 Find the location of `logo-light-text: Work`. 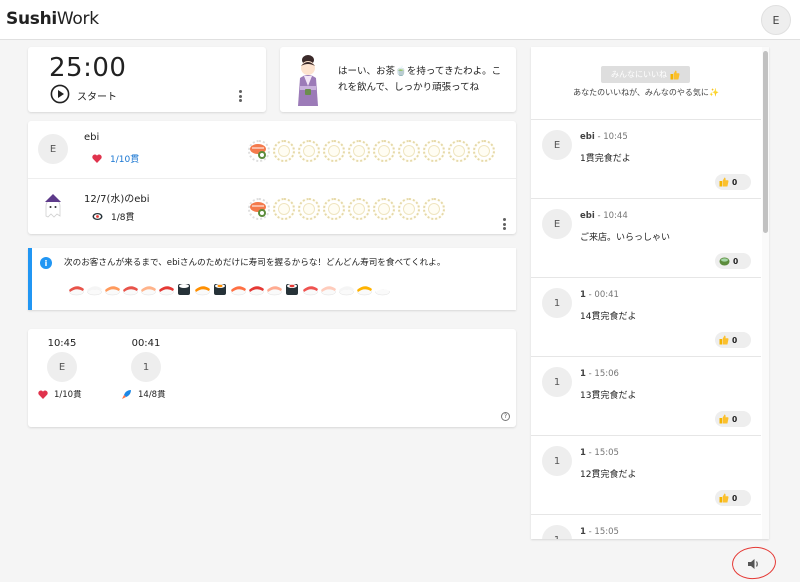

logo-light-text: Work is located at coordinates (77, 19).